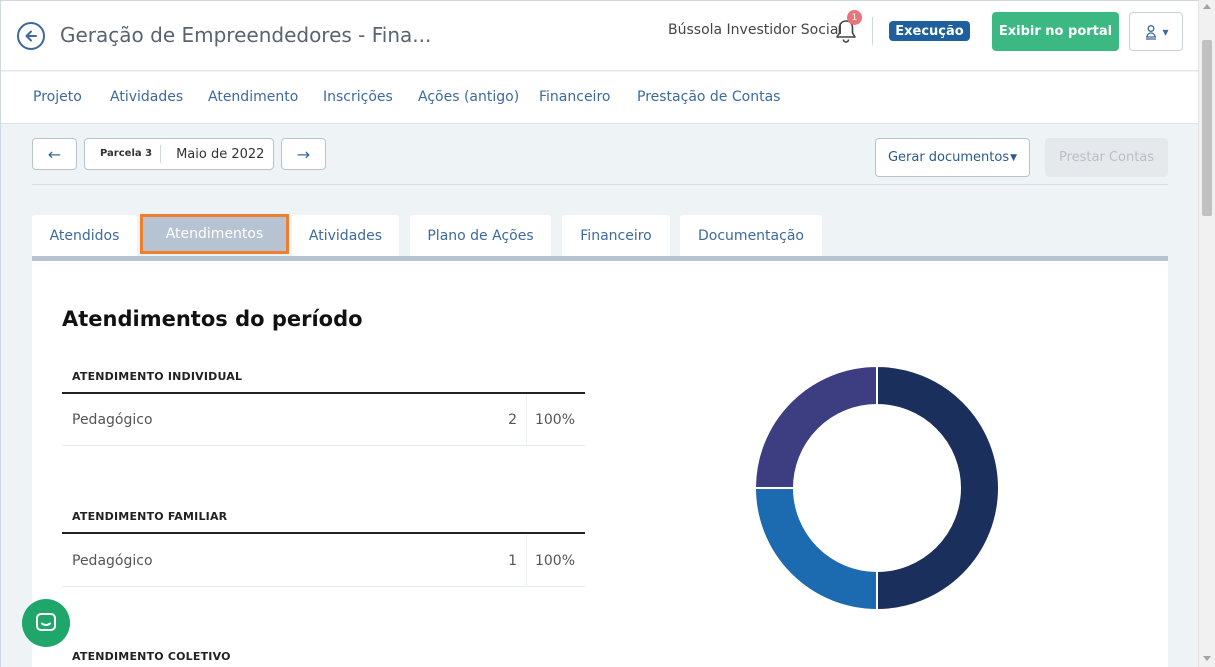 The width and height of the screenshot is (1215, 667). Describe the element at coordinates (1165, 31) in the screenshot. I see `chevron-down-icon: ▾` at that location.